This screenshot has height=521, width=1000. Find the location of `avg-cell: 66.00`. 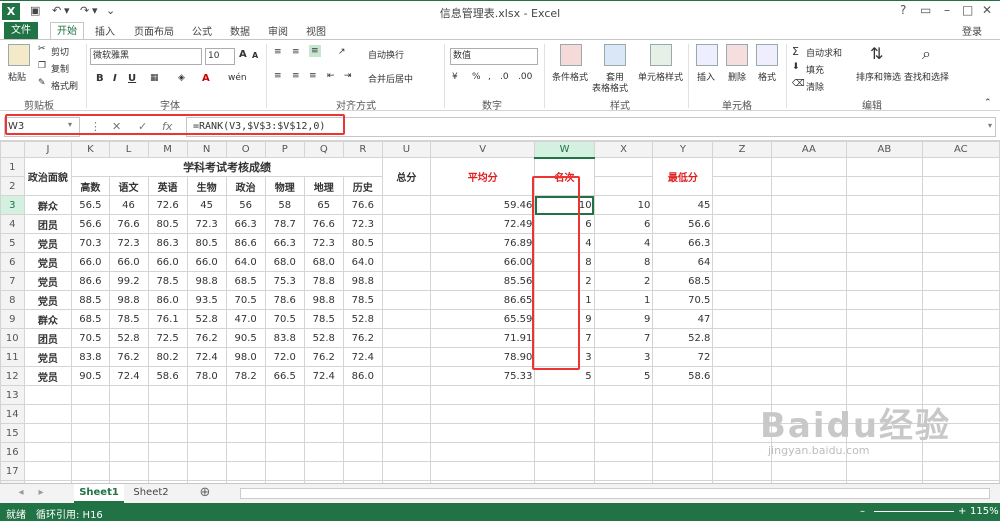

avg-cell: 66.00 is located at coordinates (482, 262).